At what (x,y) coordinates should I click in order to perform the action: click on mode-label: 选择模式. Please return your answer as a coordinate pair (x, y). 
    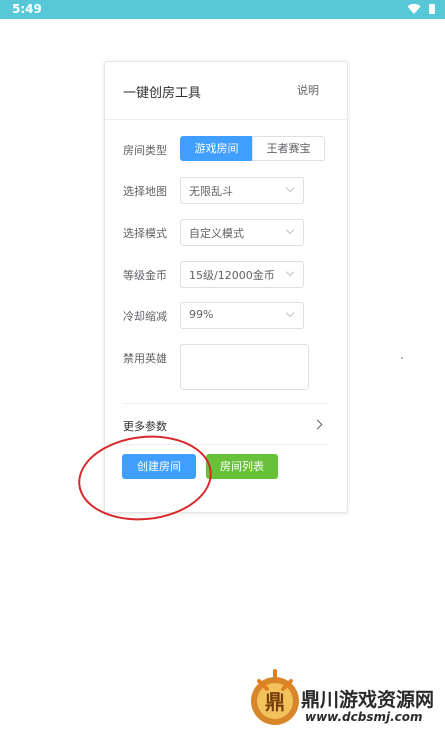
    Looking at the image, I should click on (145, 233).